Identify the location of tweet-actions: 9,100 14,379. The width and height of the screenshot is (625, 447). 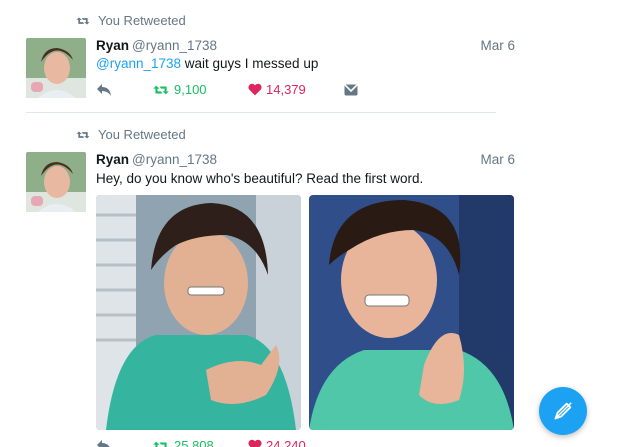
(227, 89).